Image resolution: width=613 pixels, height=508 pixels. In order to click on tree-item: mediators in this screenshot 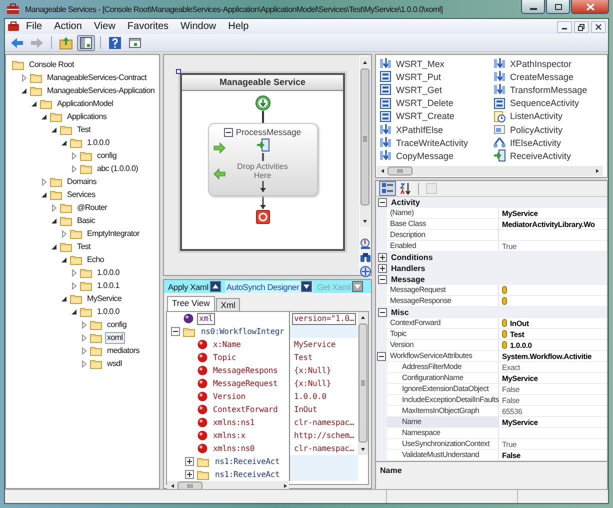, I will do `click(123, 350)`.